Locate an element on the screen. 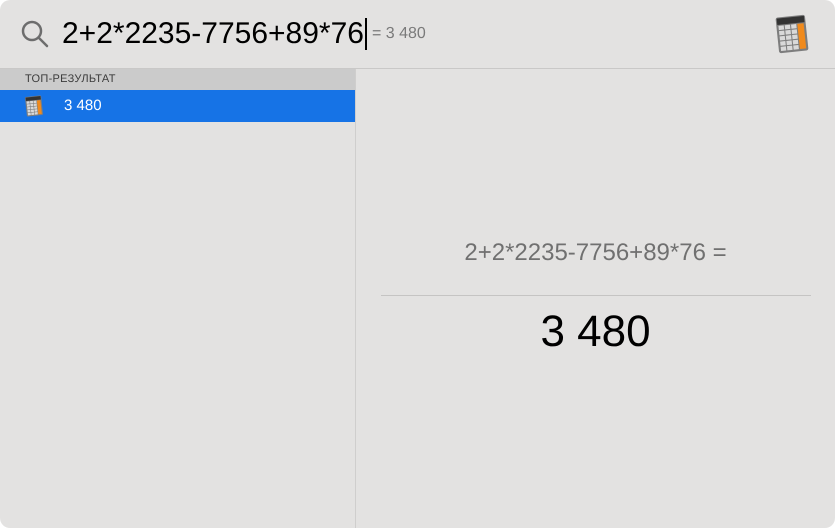 The width and height of the screenshot is (835, 528). result-item: 3 480 is located at coordinates (177, 106).